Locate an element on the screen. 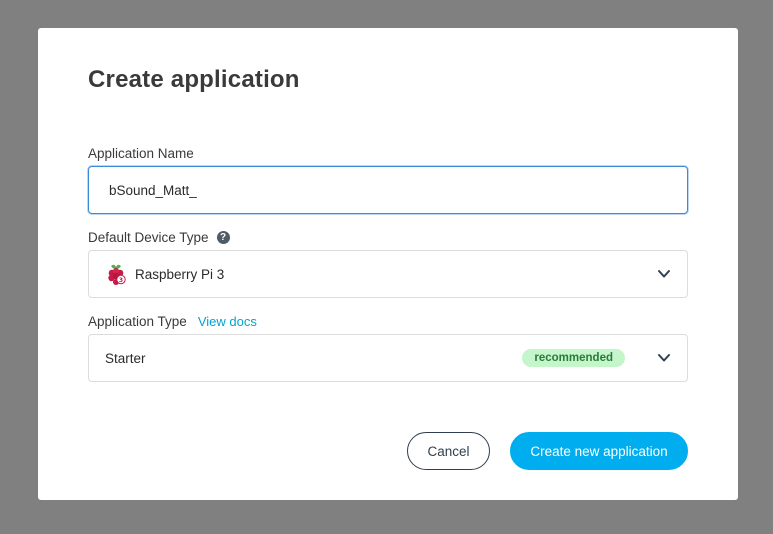 This screenshot has height=534, width=773. svg-text: 3 is located at coordinates (121, 280).